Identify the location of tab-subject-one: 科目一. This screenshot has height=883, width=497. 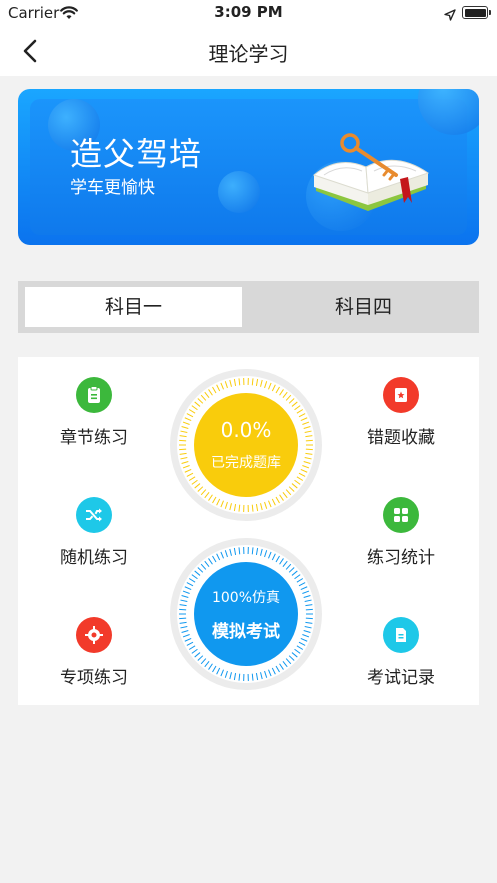
(133, 307).